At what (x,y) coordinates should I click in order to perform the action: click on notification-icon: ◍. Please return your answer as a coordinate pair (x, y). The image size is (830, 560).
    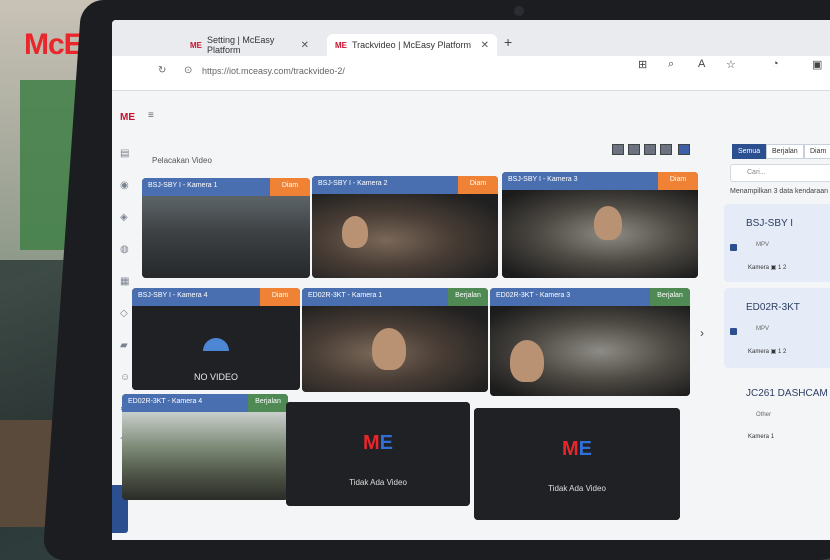
    Looking at the image, I should click on (124, 249).